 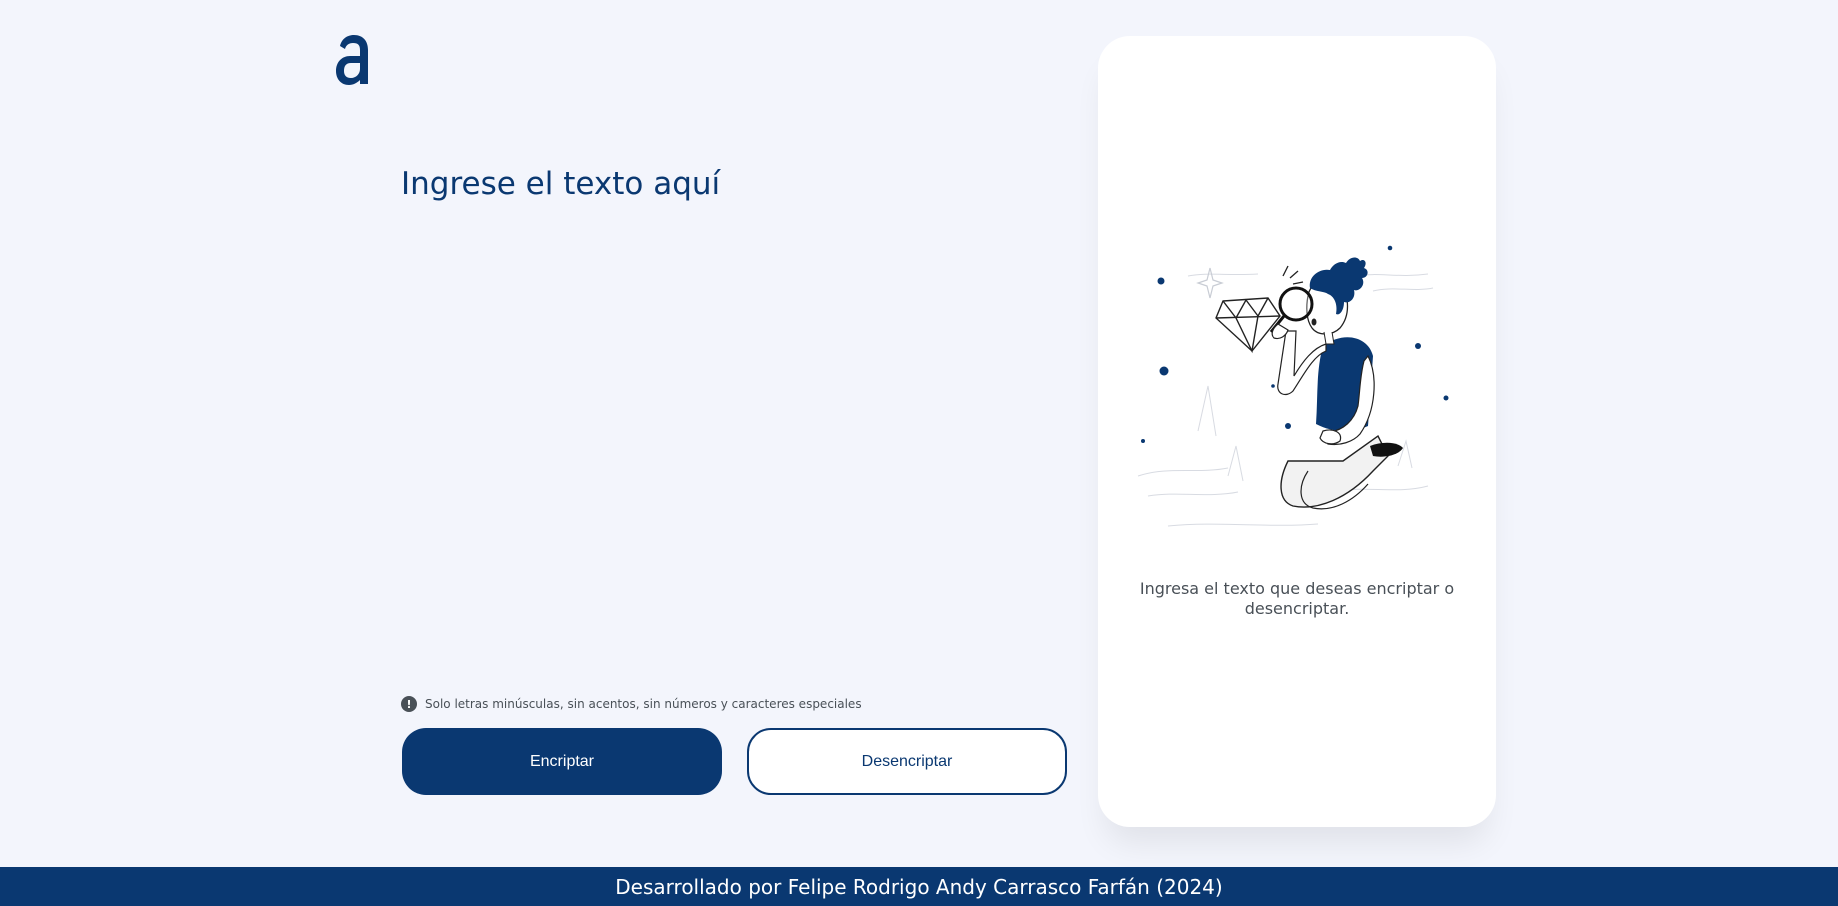 What do you see at coordinates (409, 704) in the screenshot?
I see `exclamation-circle-icon: !` at bounding box center [409, 704].